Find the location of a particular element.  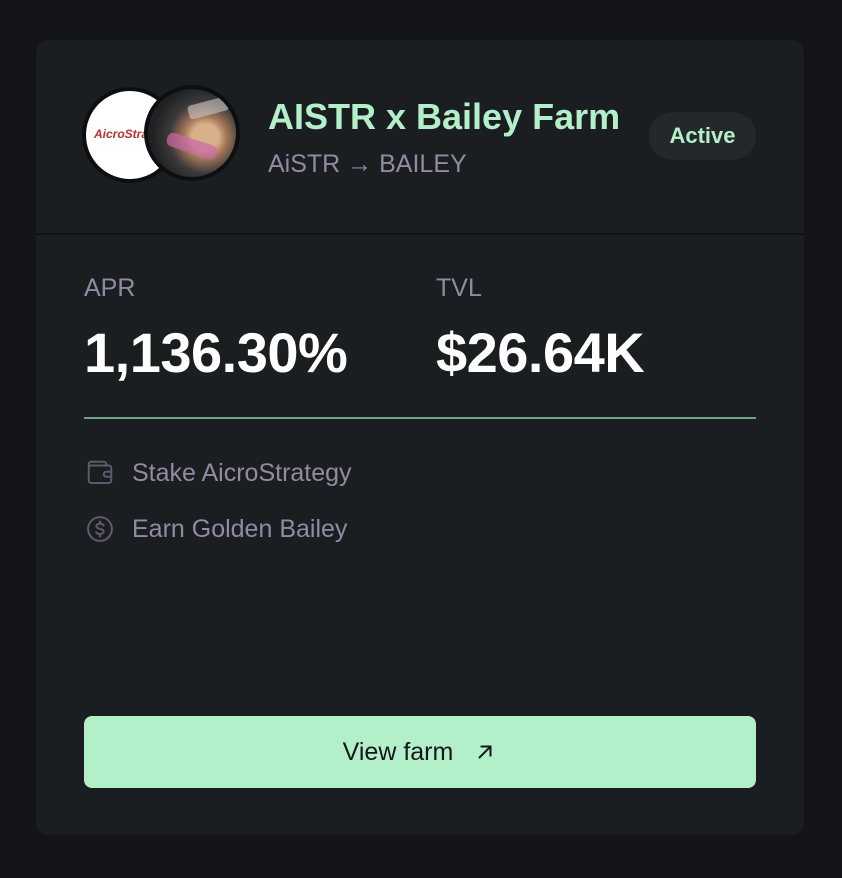

farm-title: AISTR x Bailey Farm is located at coordinates (444, 116).